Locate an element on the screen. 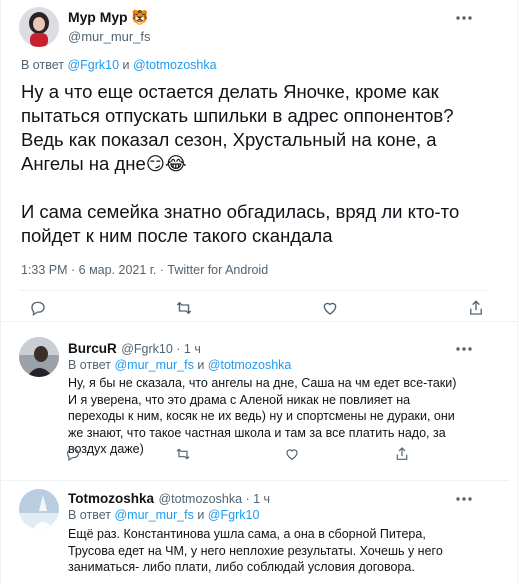 This screenshot has width=518, height=583. reply-author-info: BurcuR @Fgrk10 · 1 ч is located at coordinates (134, 349).